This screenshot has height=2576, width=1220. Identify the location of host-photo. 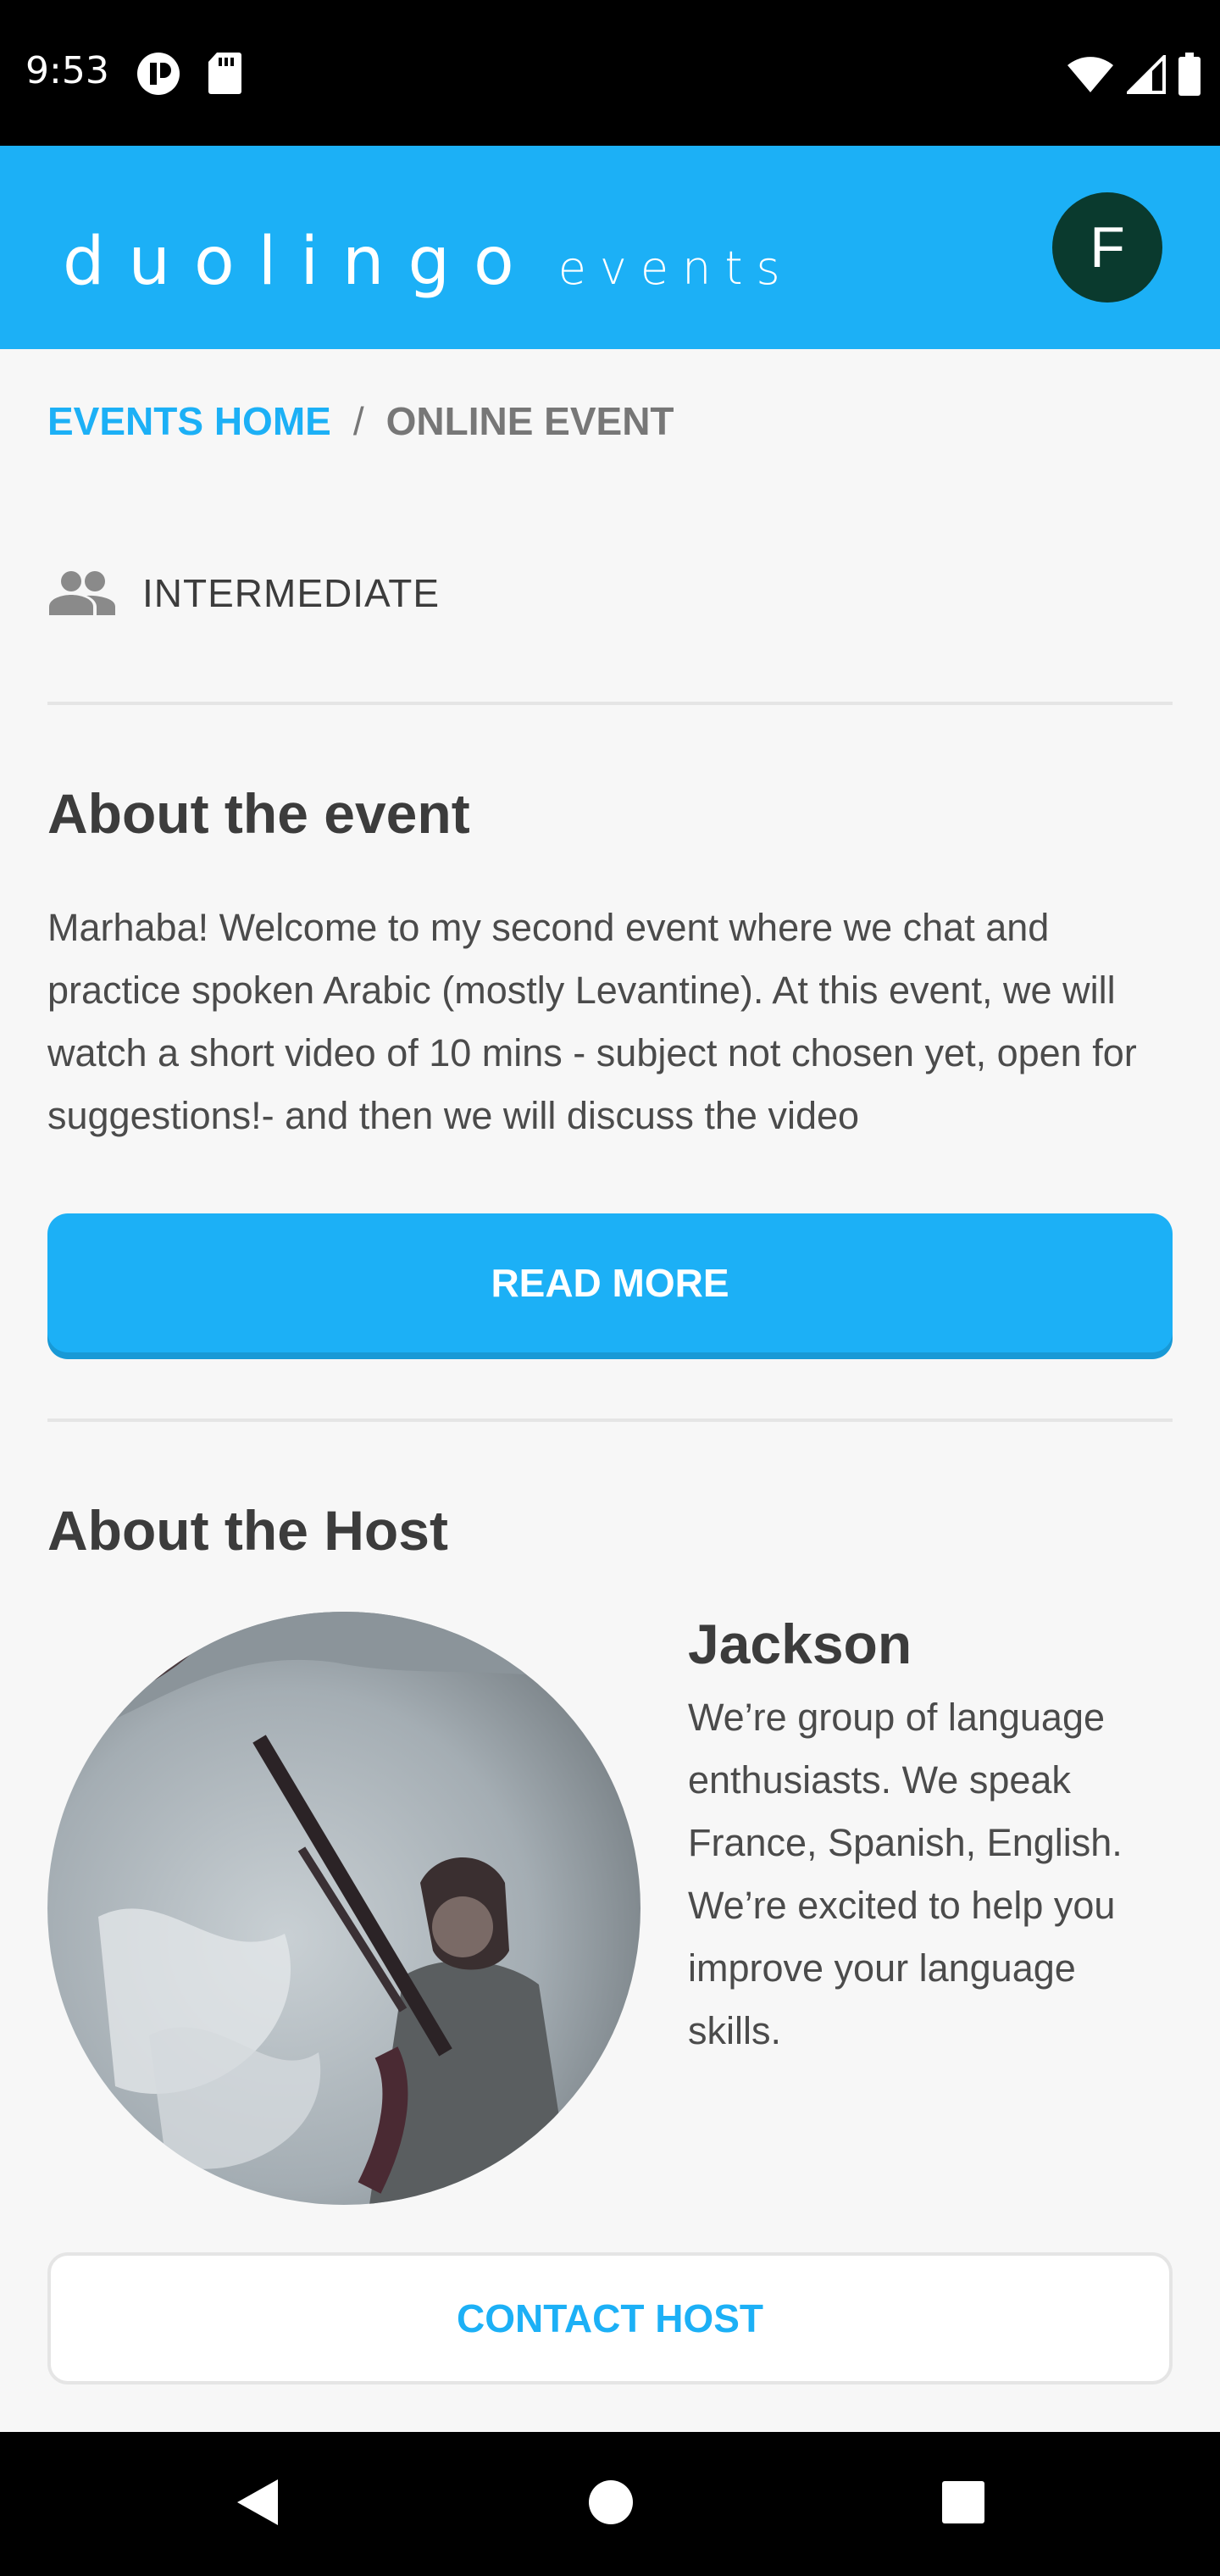
(343, 1908).